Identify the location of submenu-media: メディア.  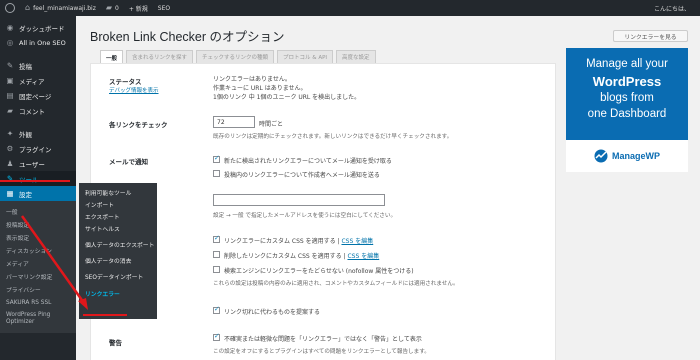
(38, 263).